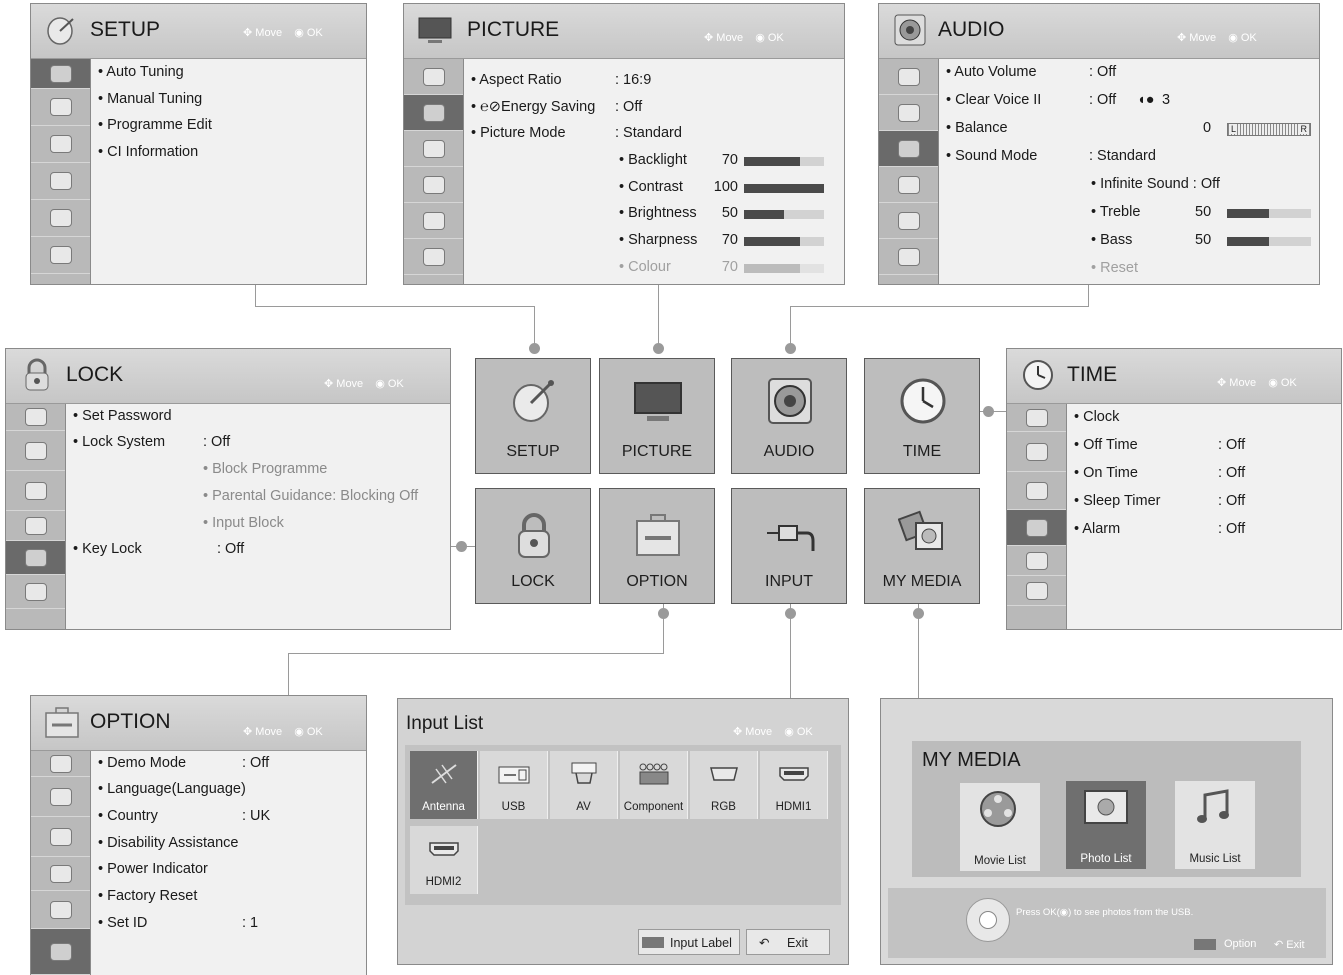  I want to click on option-button: Option, so click(1225, 944).